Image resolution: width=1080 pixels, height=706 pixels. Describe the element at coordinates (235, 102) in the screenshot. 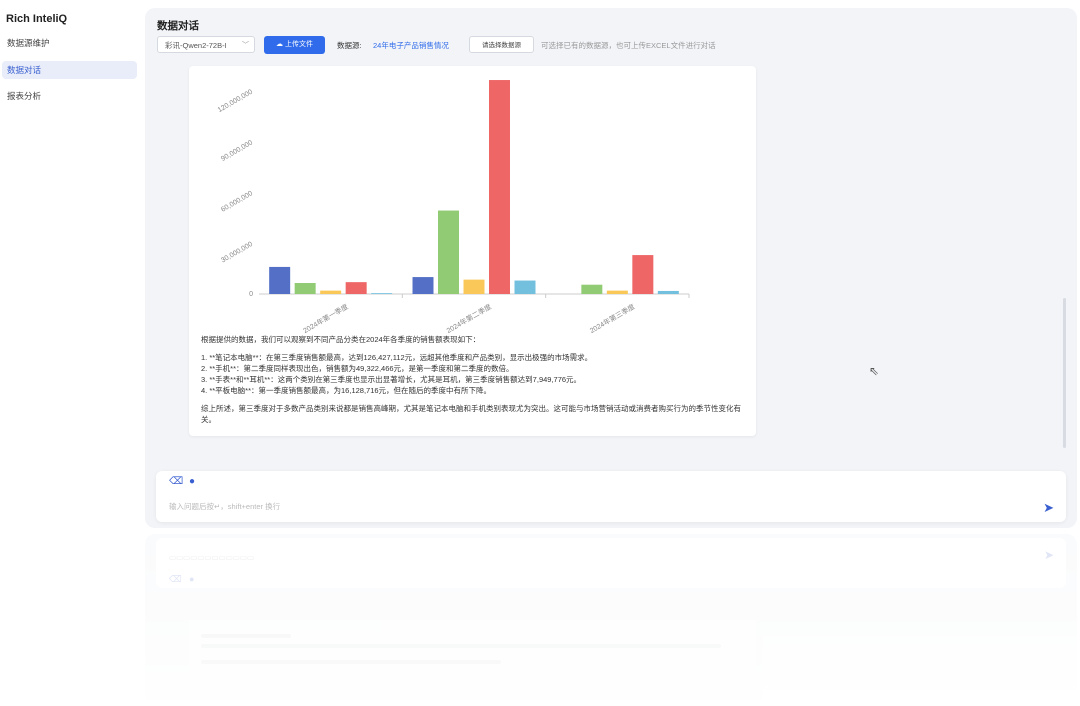

I see `y-tick-label: 120,000,000` at that location.